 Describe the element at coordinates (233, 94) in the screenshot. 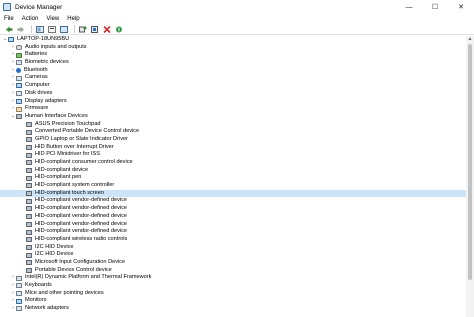

I see `tree-category: › Disk drives` at that location.